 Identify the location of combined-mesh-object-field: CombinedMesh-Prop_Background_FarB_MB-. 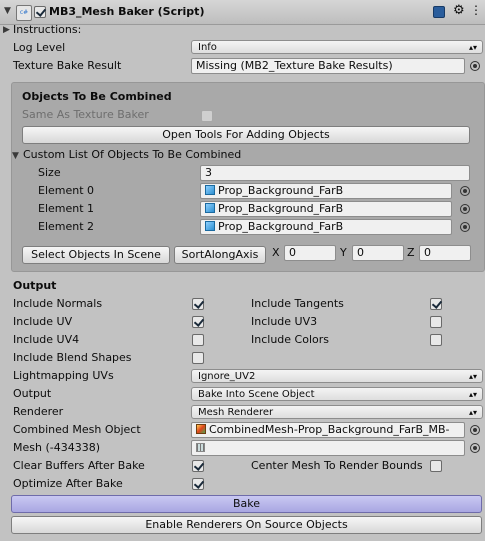
(328, 430).